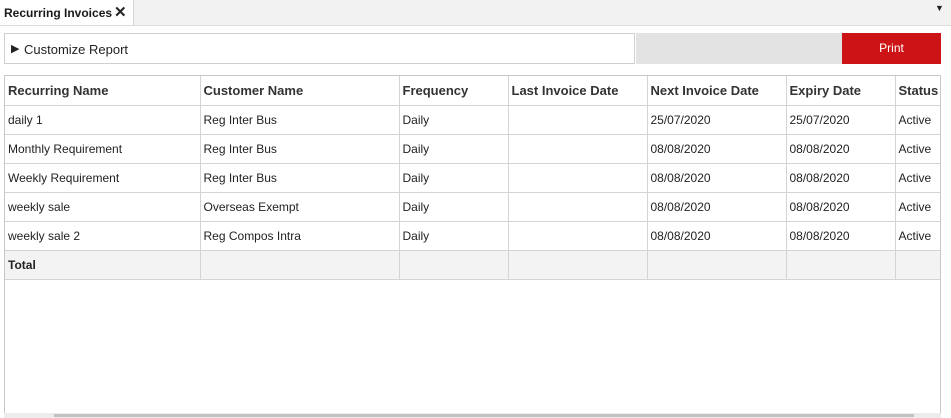  What do you see at coordinates (319, 48) in the screenshot?
I see `customize-report-toggle: ▶ Customize Report` at bounding box center [319, 48].